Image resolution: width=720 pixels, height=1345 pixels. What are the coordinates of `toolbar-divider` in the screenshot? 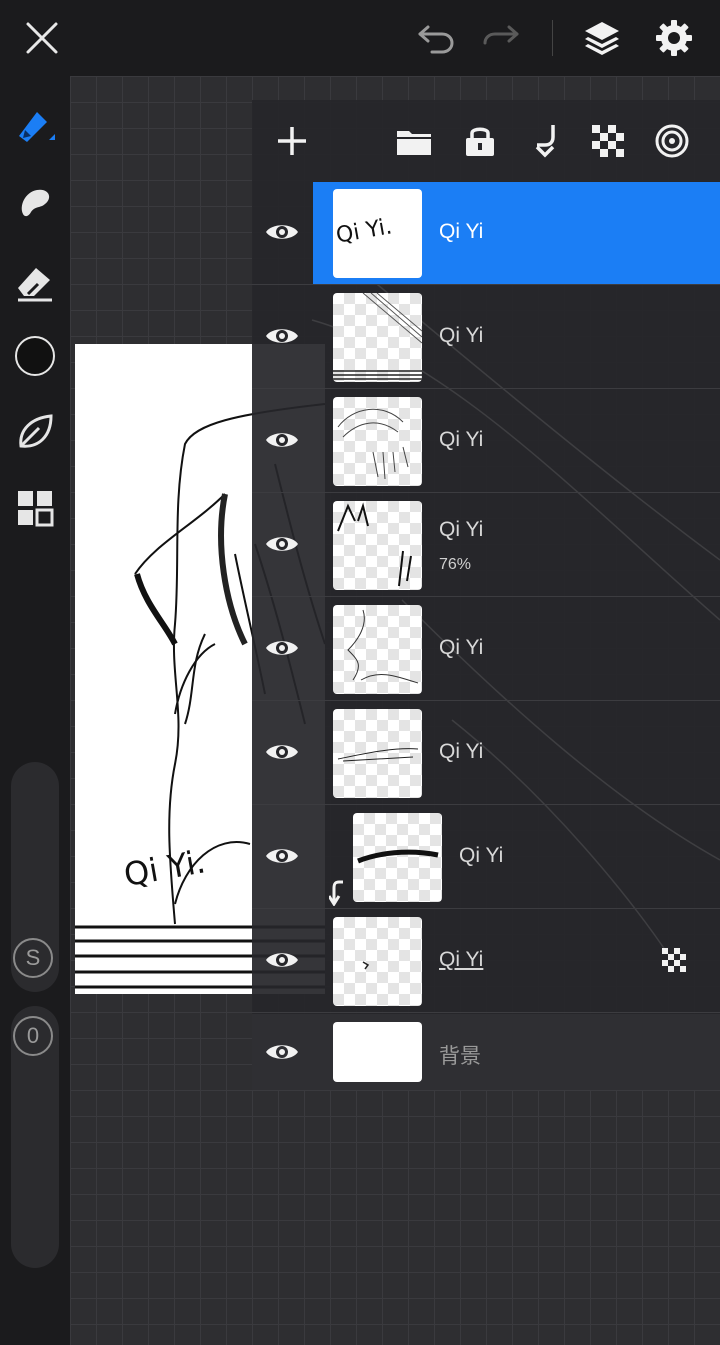 It's located at (552, 38).